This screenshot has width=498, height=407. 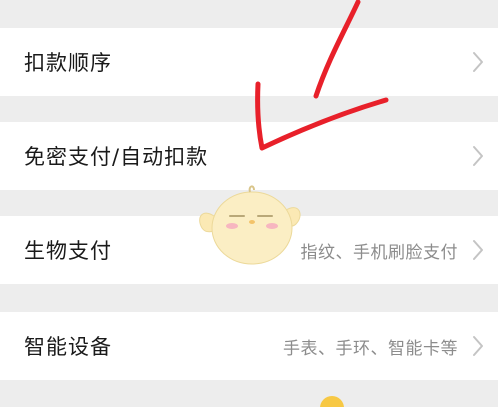 What do you see at coordinates (68, 251) in the screenshot?
I see `settings-row-label: 生物支付` at bounding box center [68, 251].